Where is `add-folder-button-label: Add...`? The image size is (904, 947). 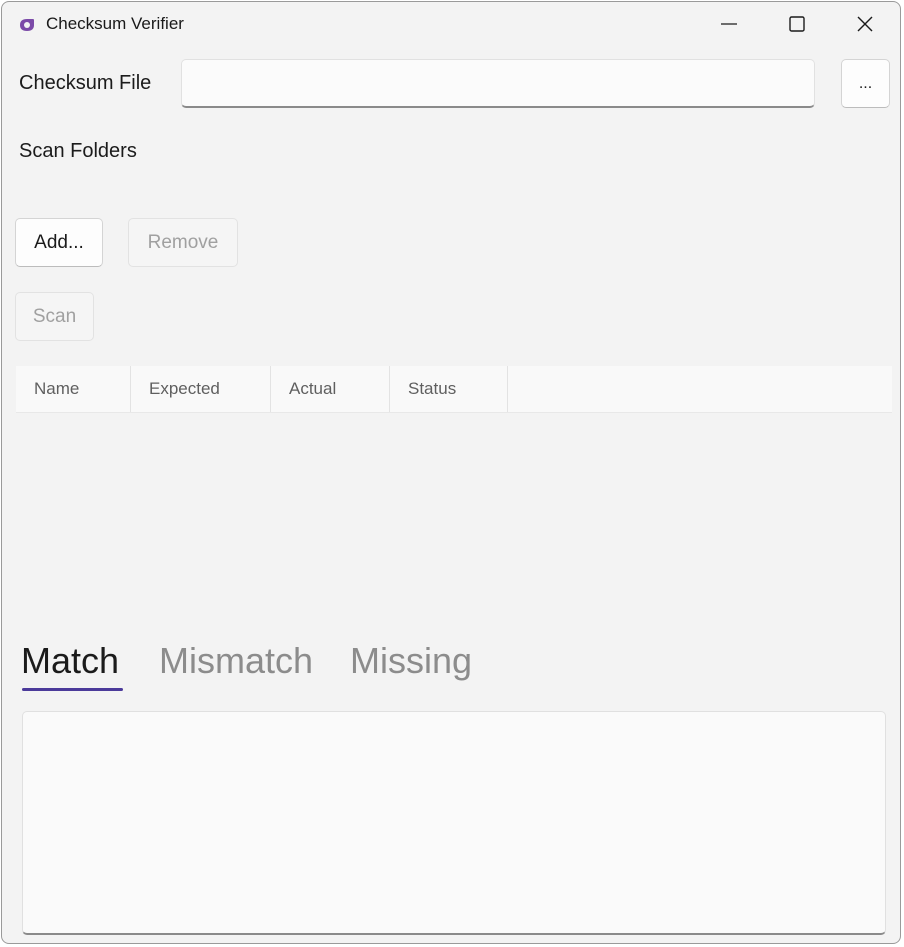 add-folder-button-label: Add... is located at coordinates (59, 242).